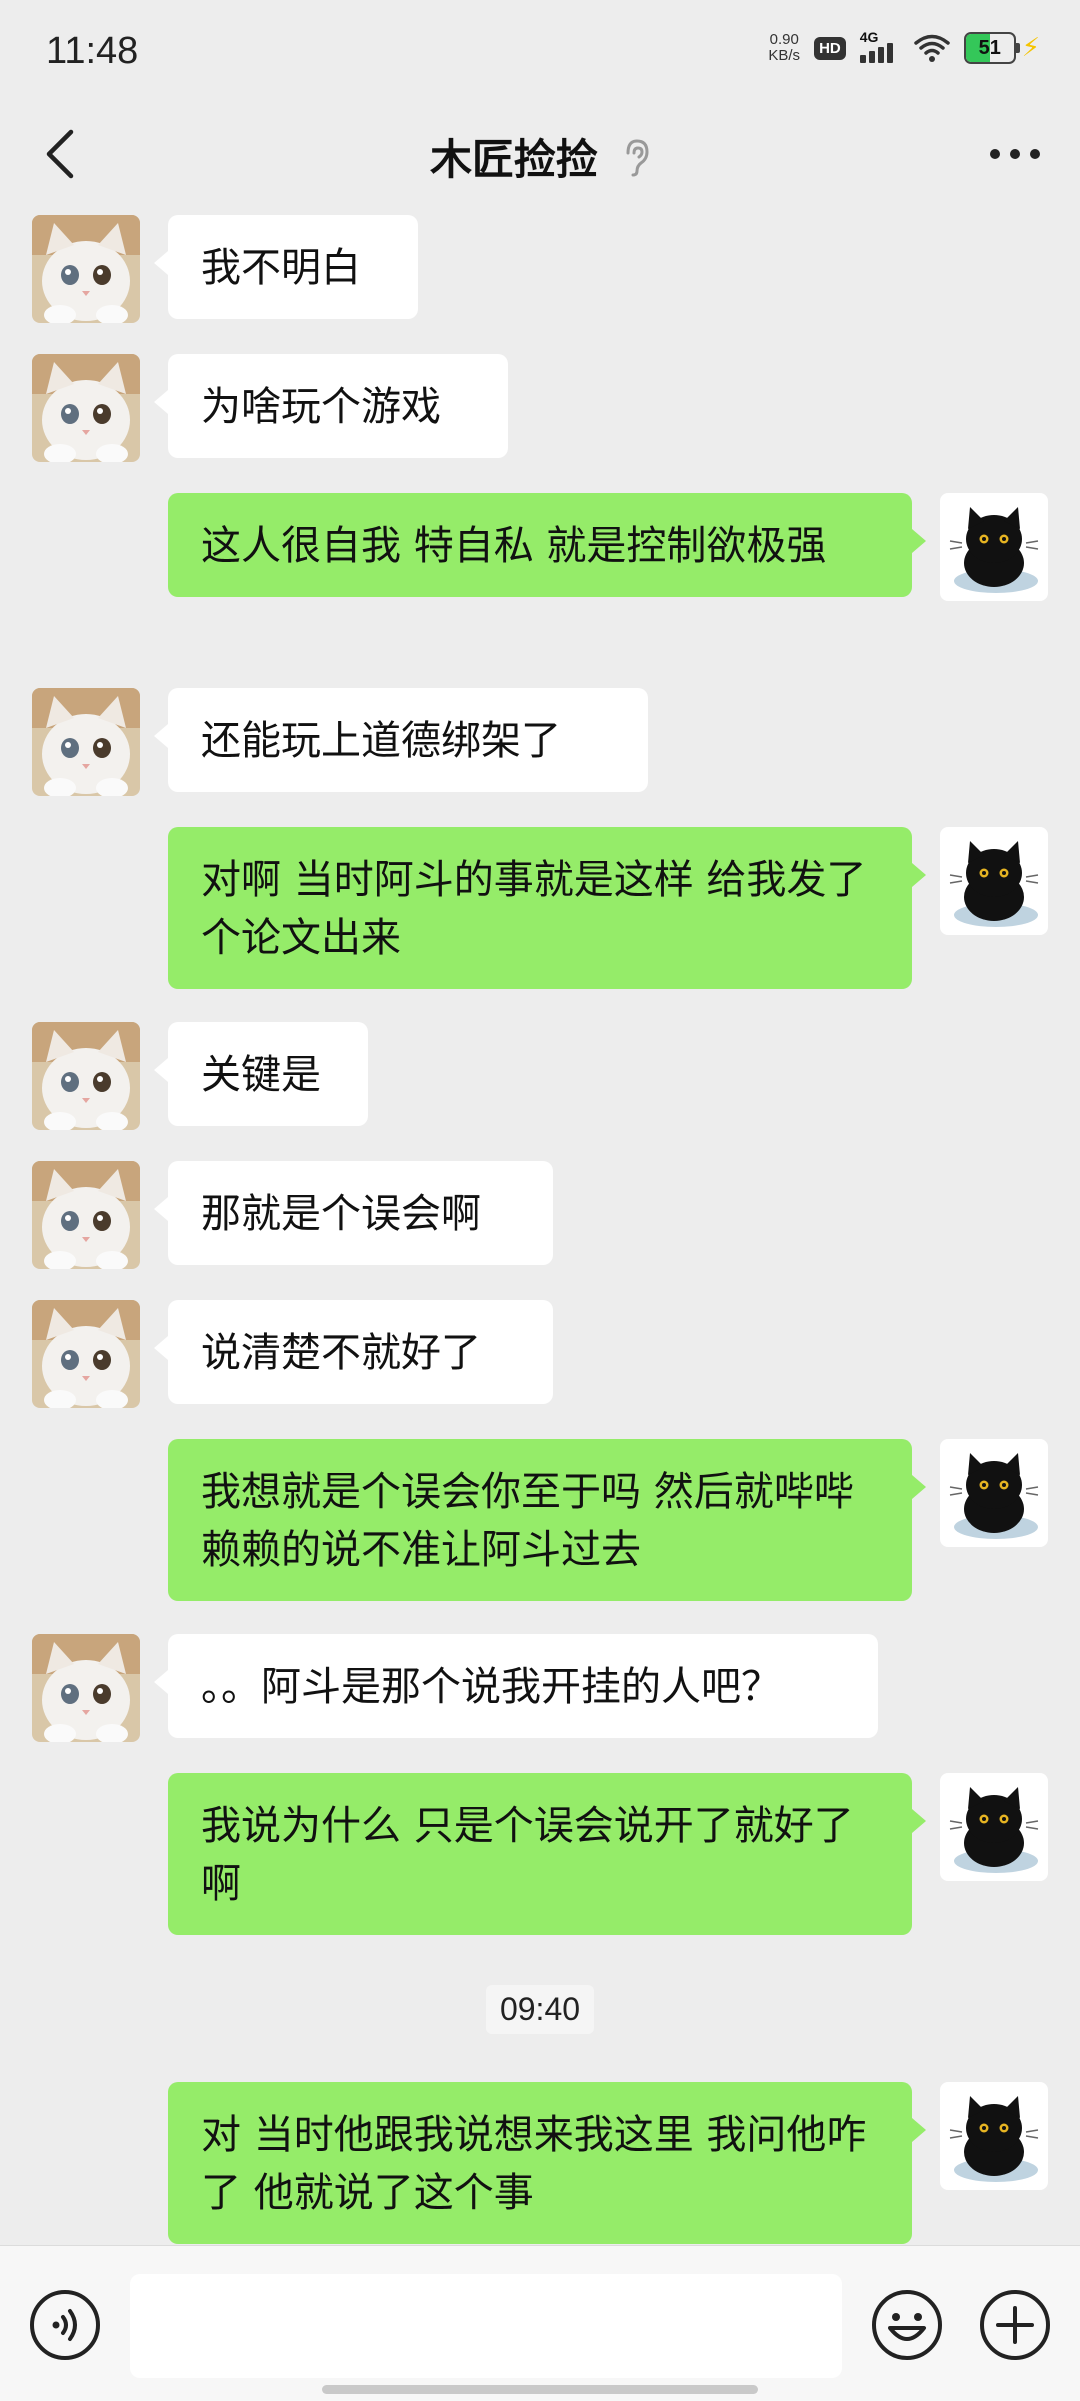 The image size is (1080, 2401). Describe the element at coordinates (879, 46) in the screenshot. I see `cellular-signal-icon: 4G` at that location.